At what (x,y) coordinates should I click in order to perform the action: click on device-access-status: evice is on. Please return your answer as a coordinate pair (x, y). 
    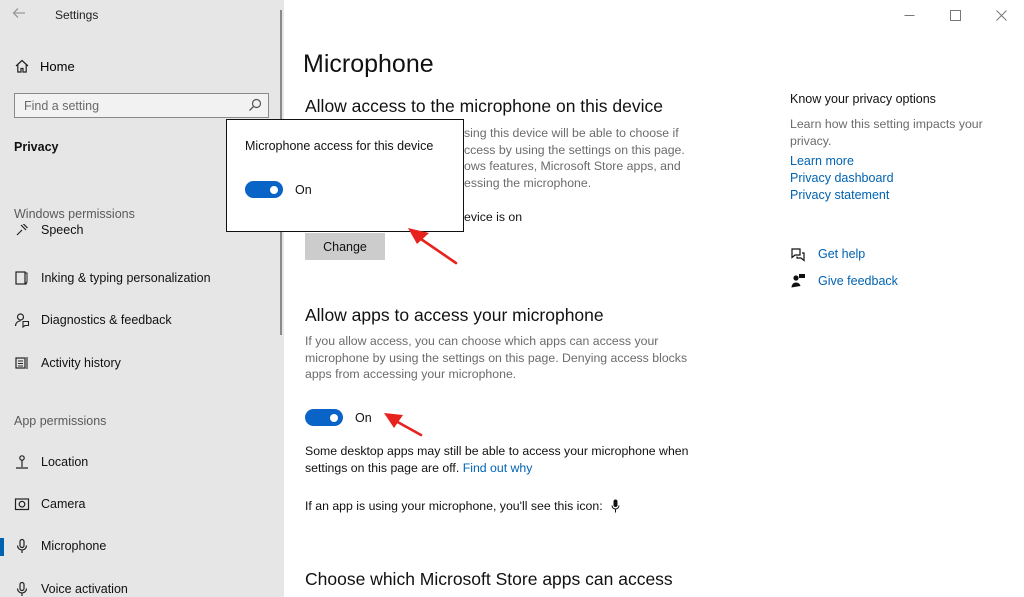
    Looking at the image, I should click on (493, 217).